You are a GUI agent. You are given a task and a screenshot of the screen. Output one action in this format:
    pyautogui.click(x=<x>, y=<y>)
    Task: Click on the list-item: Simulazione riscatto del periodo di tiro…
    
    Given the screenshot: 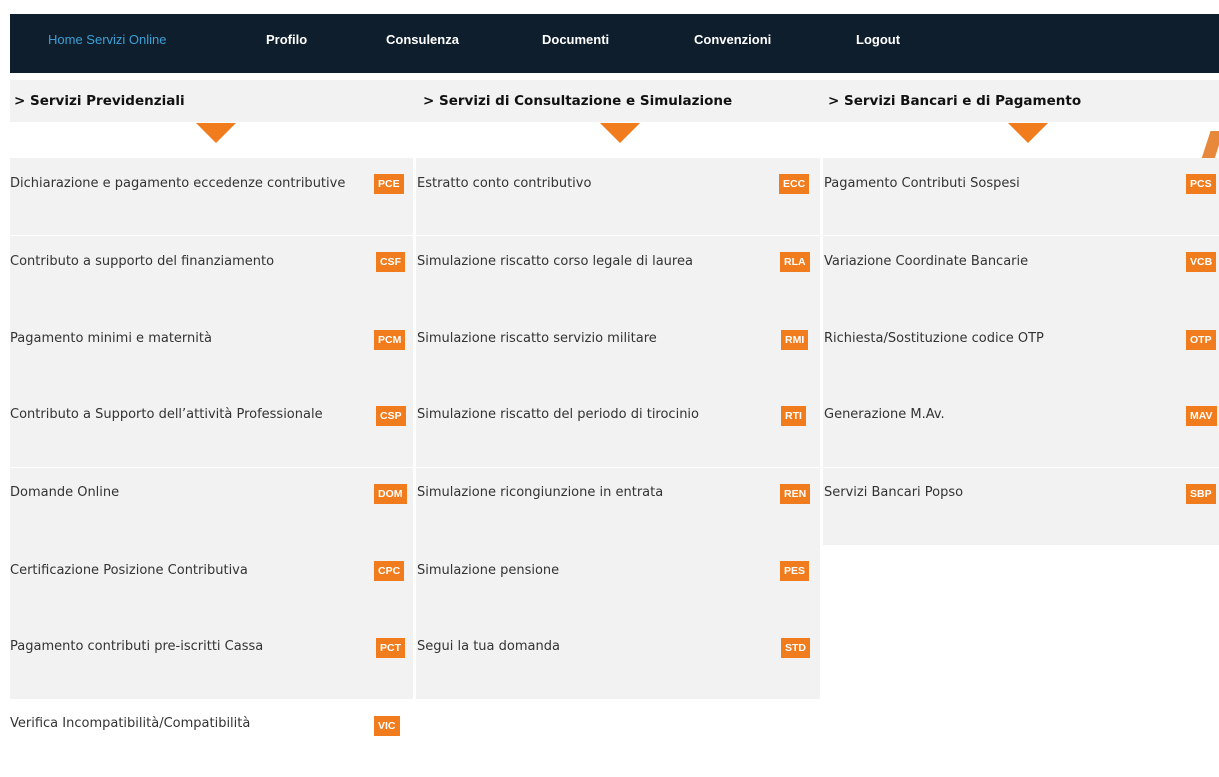 What is the action you would take?
    pyautogui.click(x=618, y=428)
    